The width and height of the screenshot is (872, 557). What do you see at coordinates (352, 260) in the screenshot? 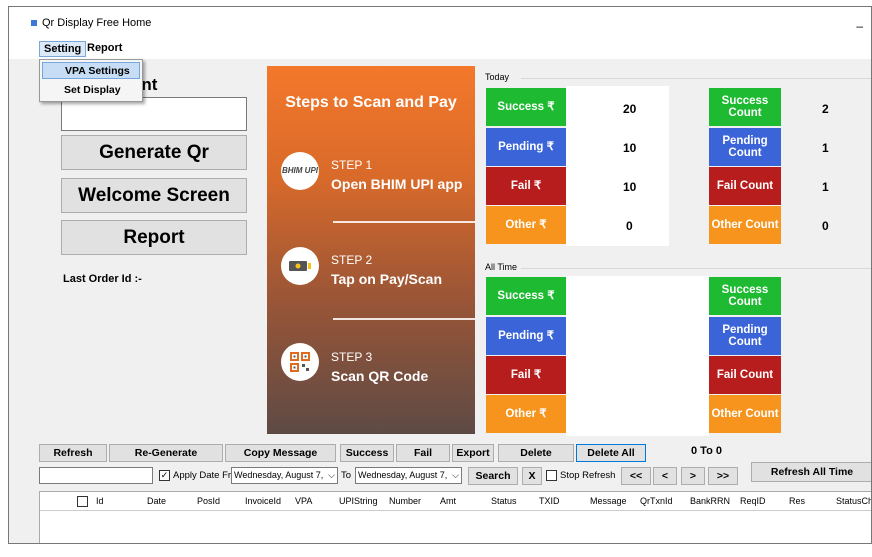
I see `step-2-number: STEP 2` at bounding box center [352, 260].